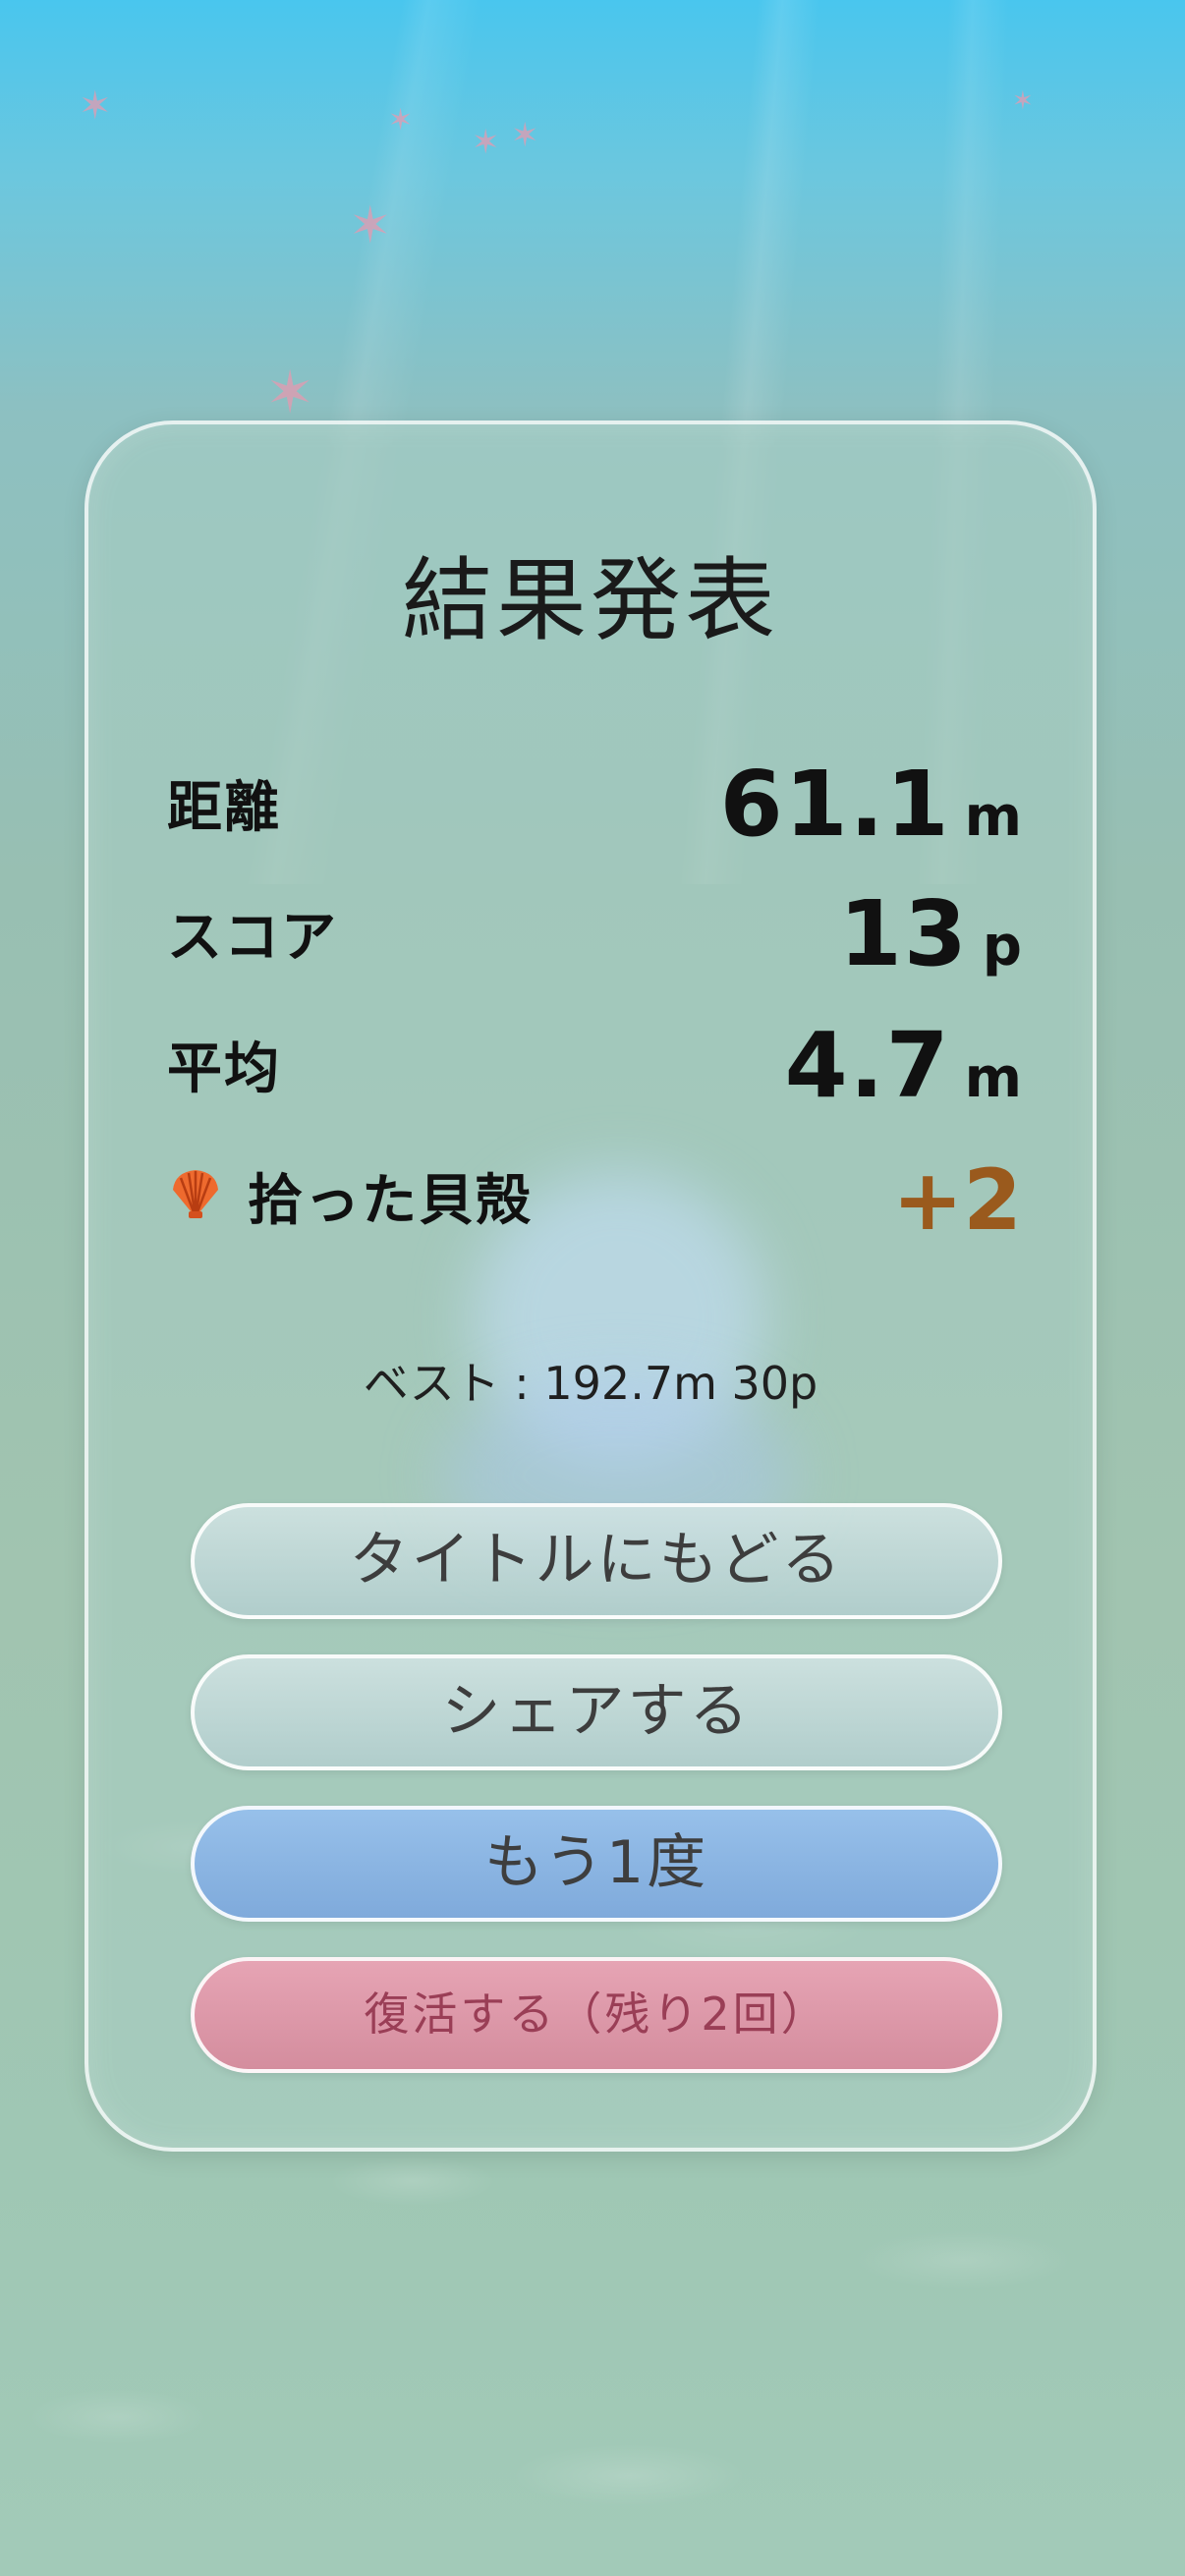  Describe the element at coordinates (594, 1064) in the screenshot. I see `average-row: 平均 4.7 m` at that location.